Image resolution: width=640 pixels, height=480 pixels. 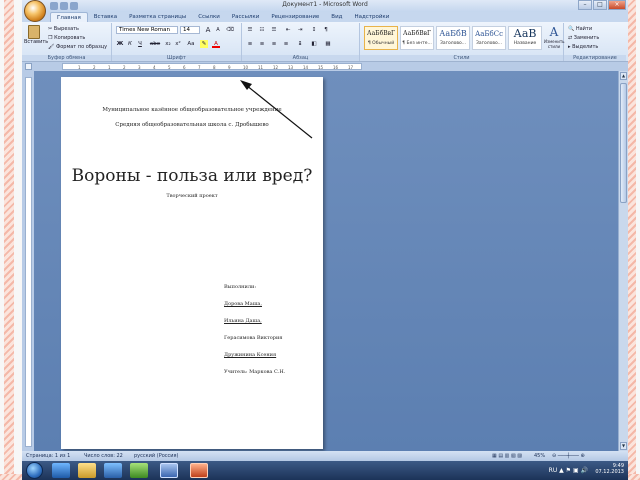 I want to click on tab-review: Рецензирование, so click(x=295, y=17).